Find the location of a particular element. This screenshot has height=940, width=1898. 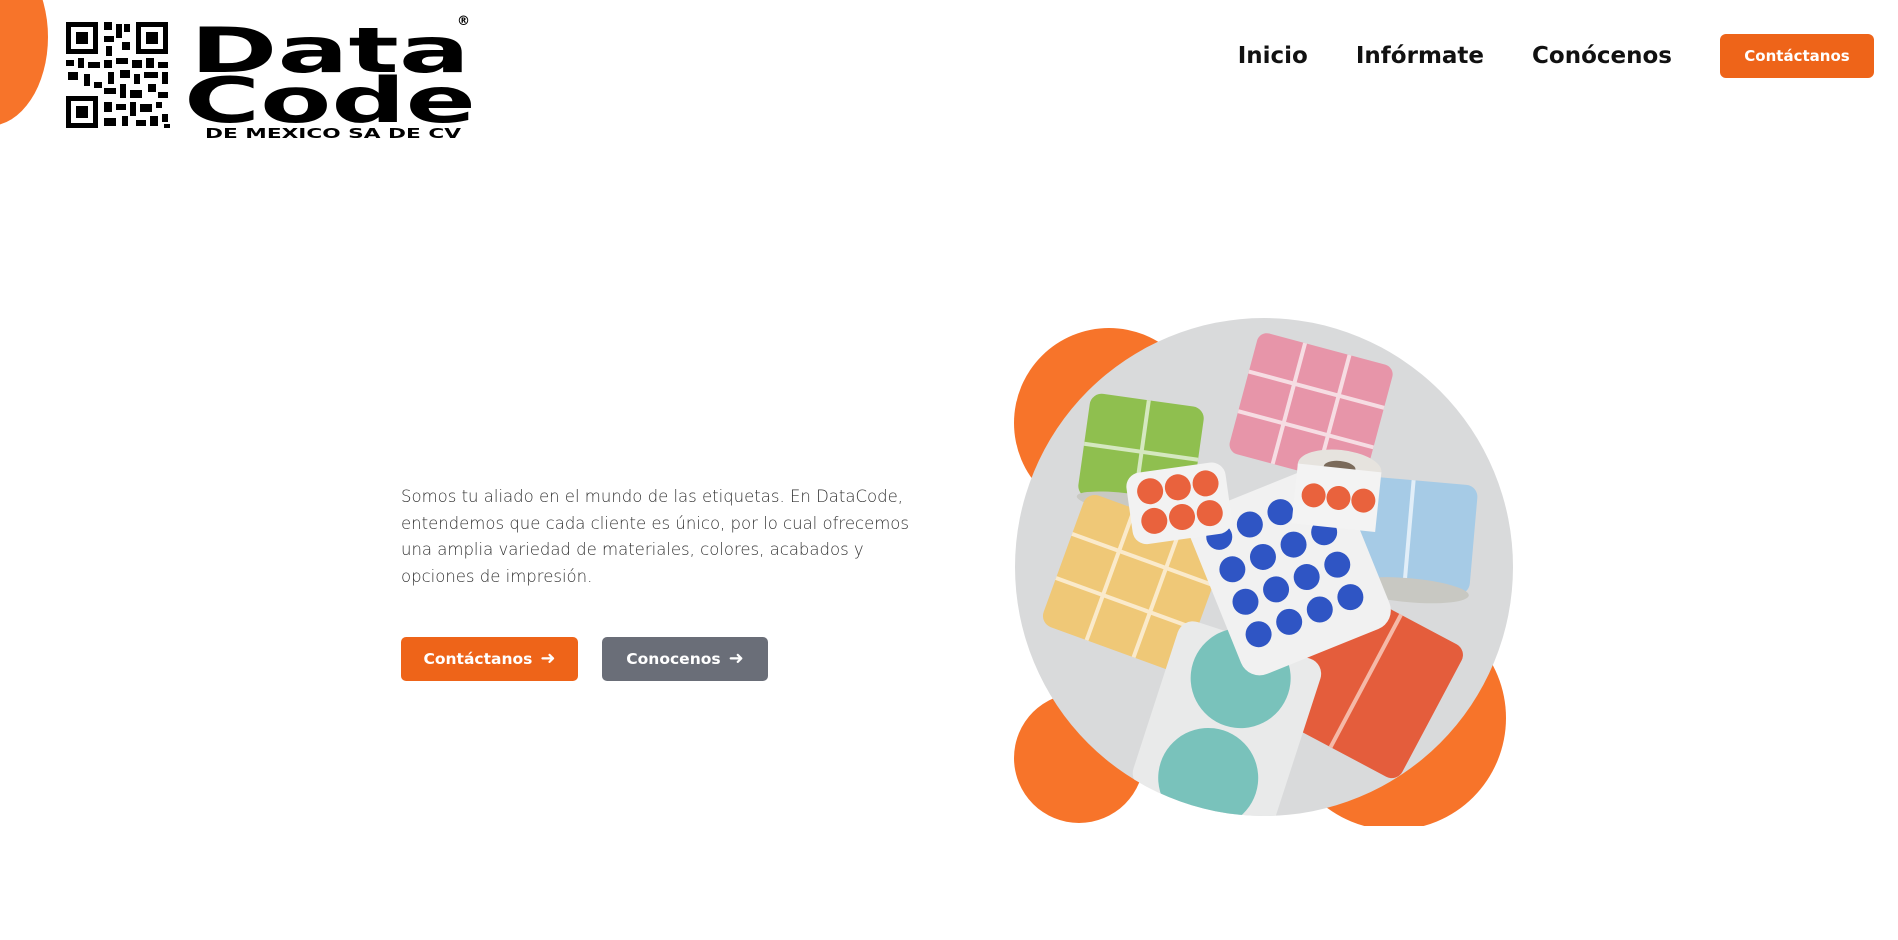

logo-graphic: Data Code DE MEXICO SA DE CV ® is located at coordinates (271, 77).